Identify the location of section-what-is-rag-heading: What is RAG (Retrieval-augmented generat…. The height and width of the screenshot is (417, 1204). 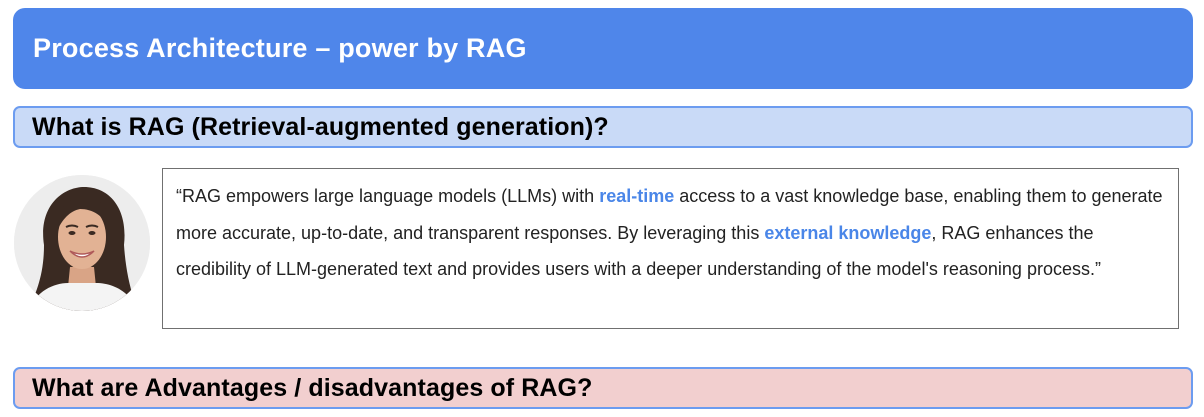
(320, 126).